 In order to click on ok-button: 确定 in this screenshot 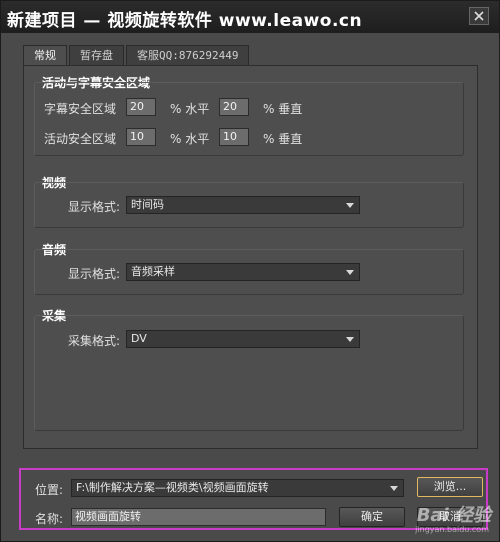, I will do `click(372, 517)`.